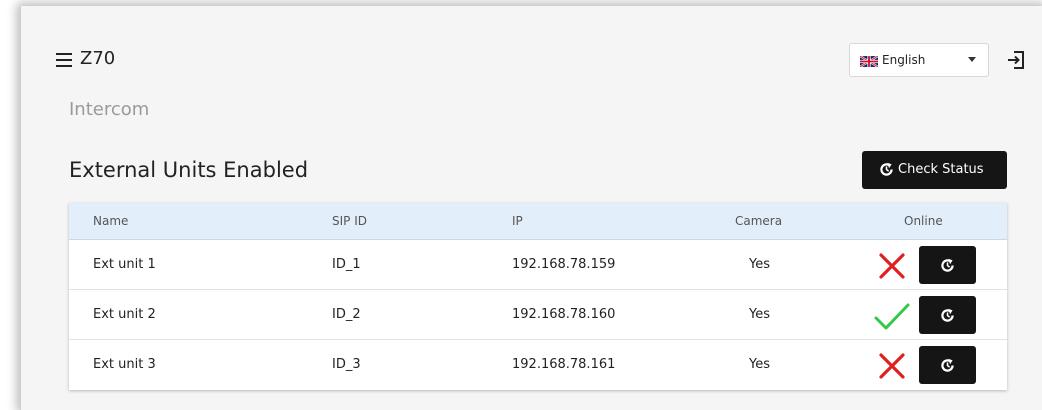  I want to click on table-row: Ext unit 2 ID_2 192.168.78.160 Yes, so click(538, 315).